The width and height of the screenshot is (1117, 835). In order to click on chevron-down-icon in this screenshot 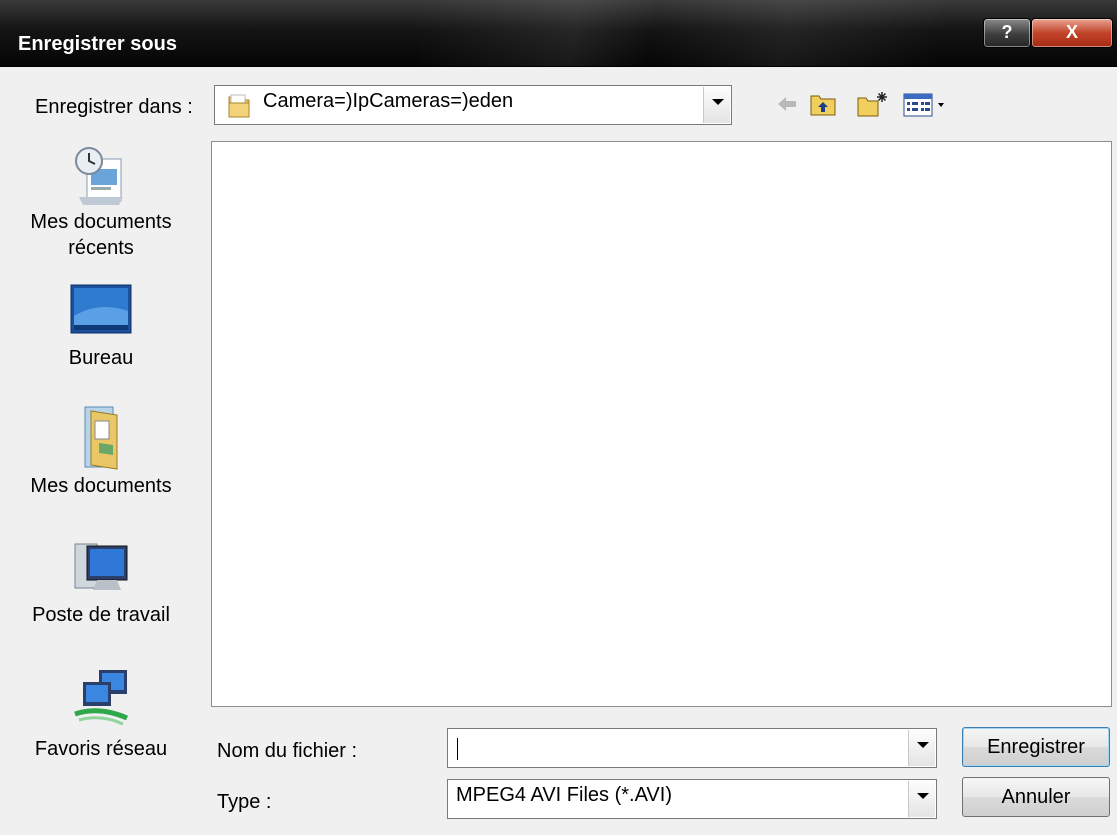, I will do `click(716, 105)`.